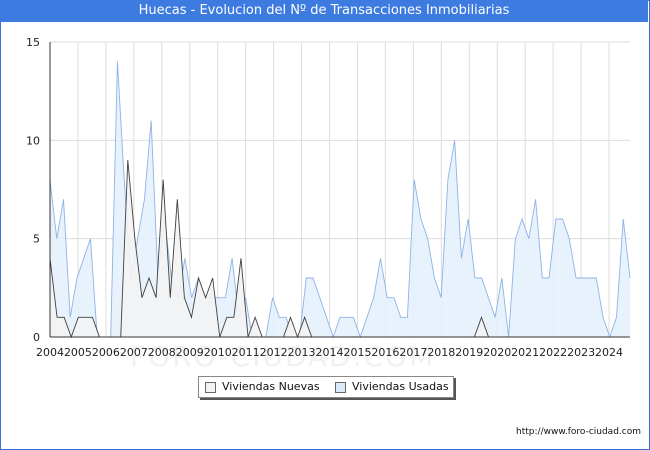  Describe the element at coordinates (441, 352) in the screenshot. I see `x-tick-label-2018: 2018` at that location.